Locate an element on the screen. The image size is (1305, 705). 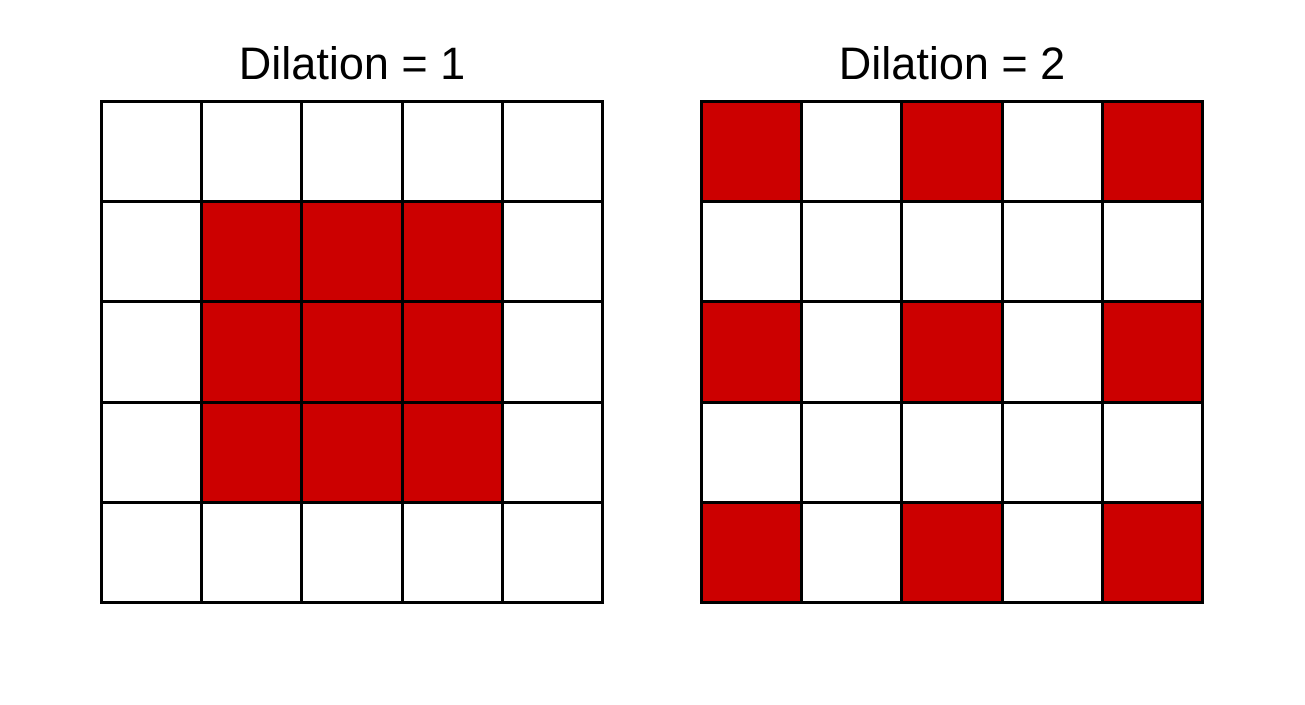
dilation-2-title: Dilation = 2 is located at coordinates (952, 63).